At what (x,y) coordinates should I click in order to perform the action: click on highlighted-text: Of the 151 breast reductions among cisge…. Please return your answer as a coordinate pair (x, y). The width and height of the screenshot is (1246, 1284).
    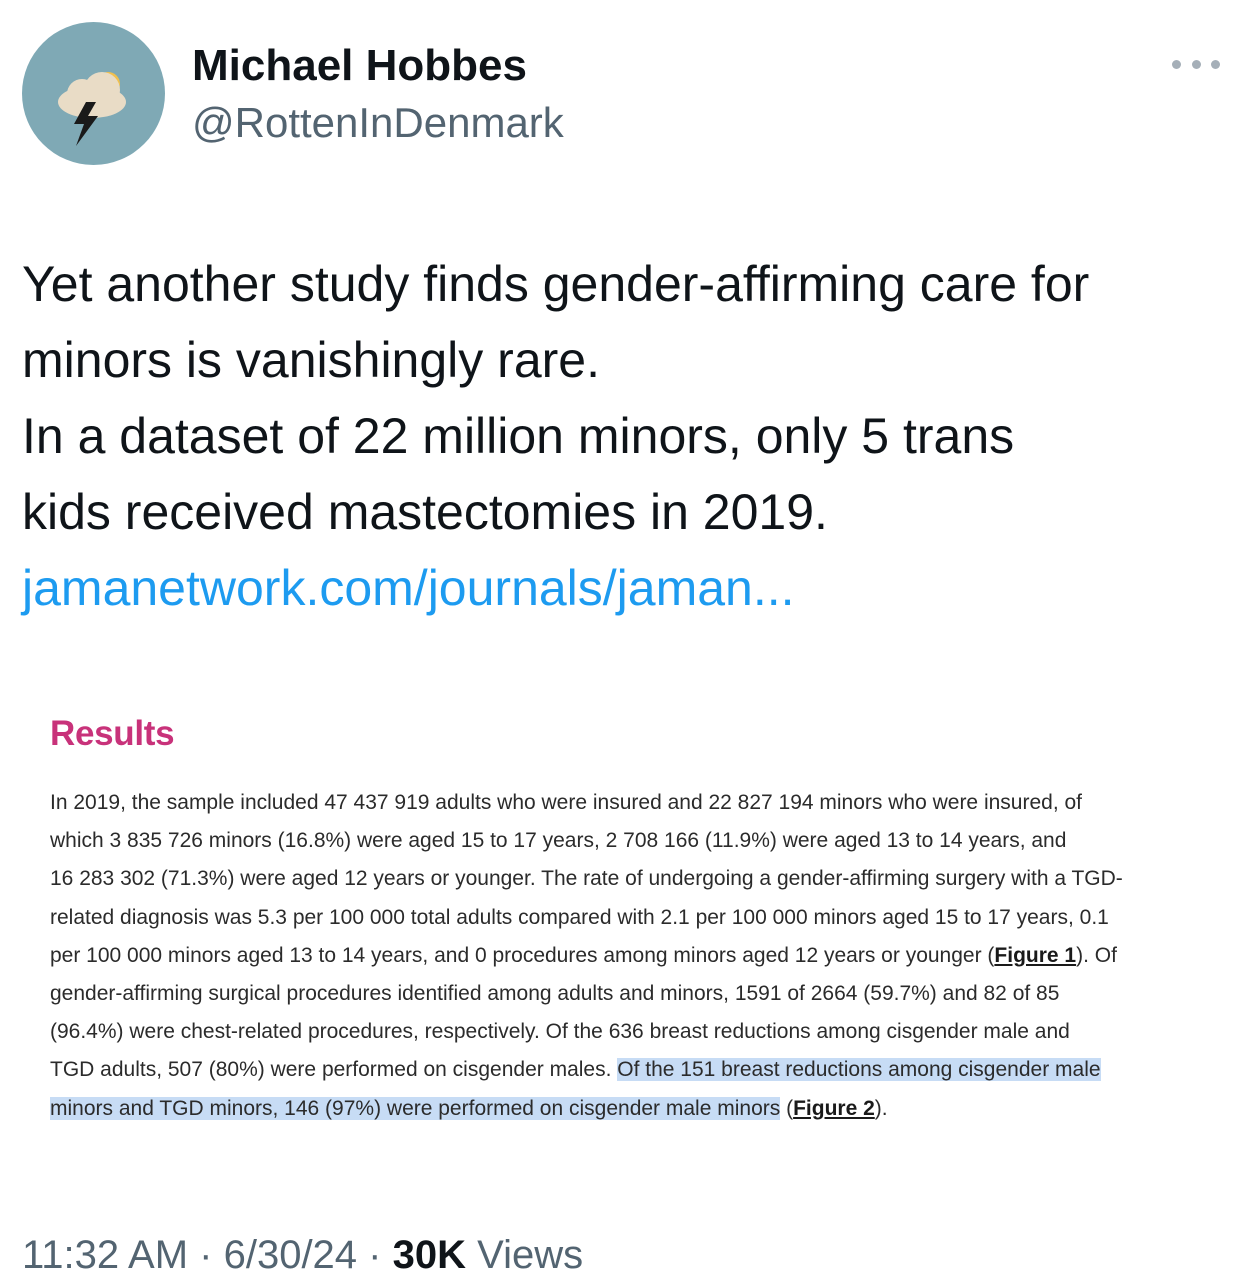
    Looking at the image, I should click on (859, 1070).